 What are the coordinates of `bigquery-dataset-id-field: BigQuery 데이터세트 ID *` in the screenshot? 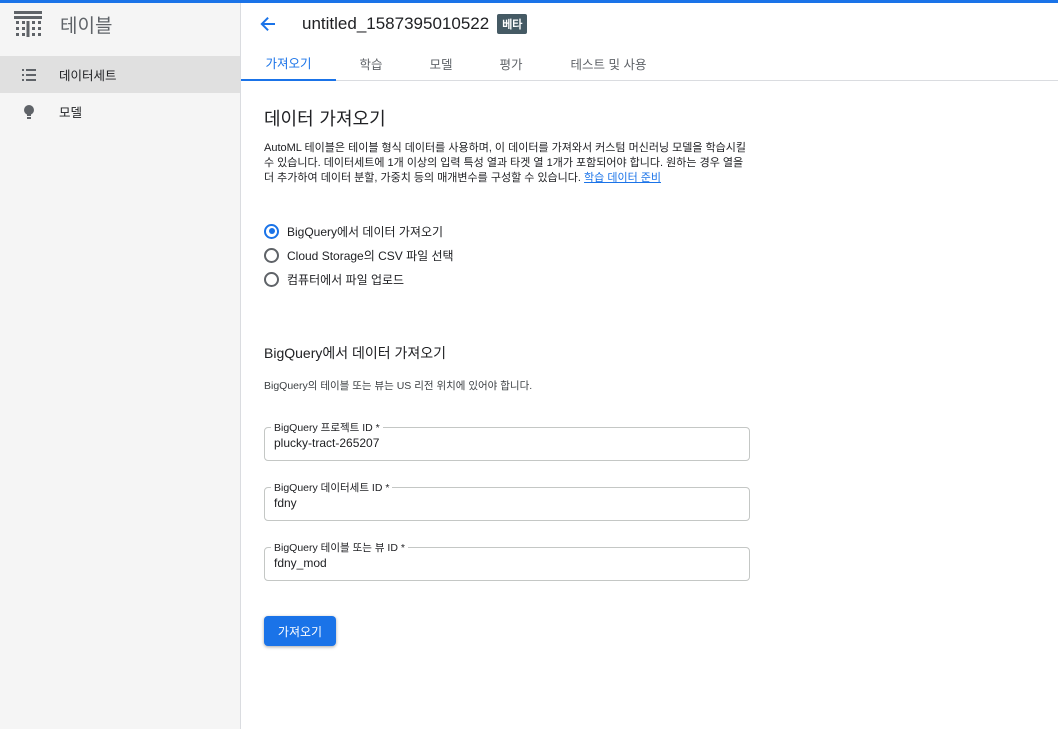 It's located at (507, 500).